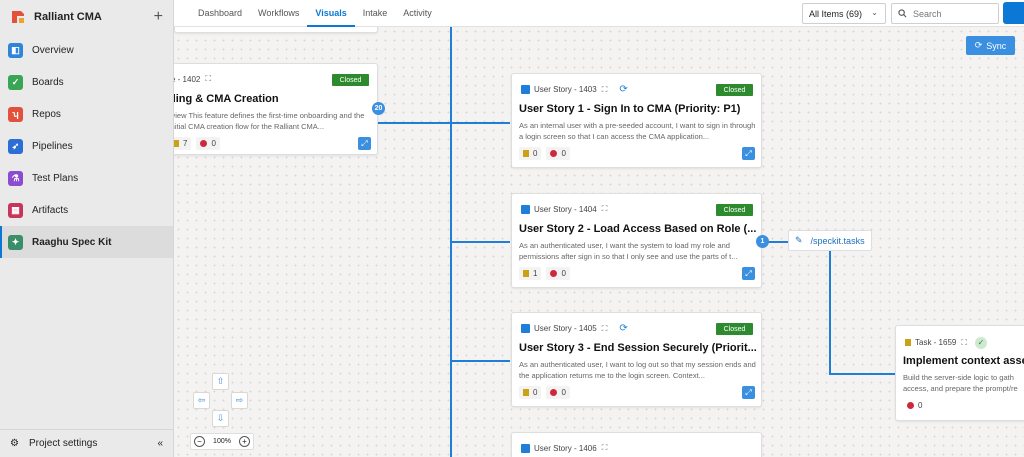 This screenshot has width=1024, height=457. I want to click on project-settings-label: Project settings, so click(63, 443).